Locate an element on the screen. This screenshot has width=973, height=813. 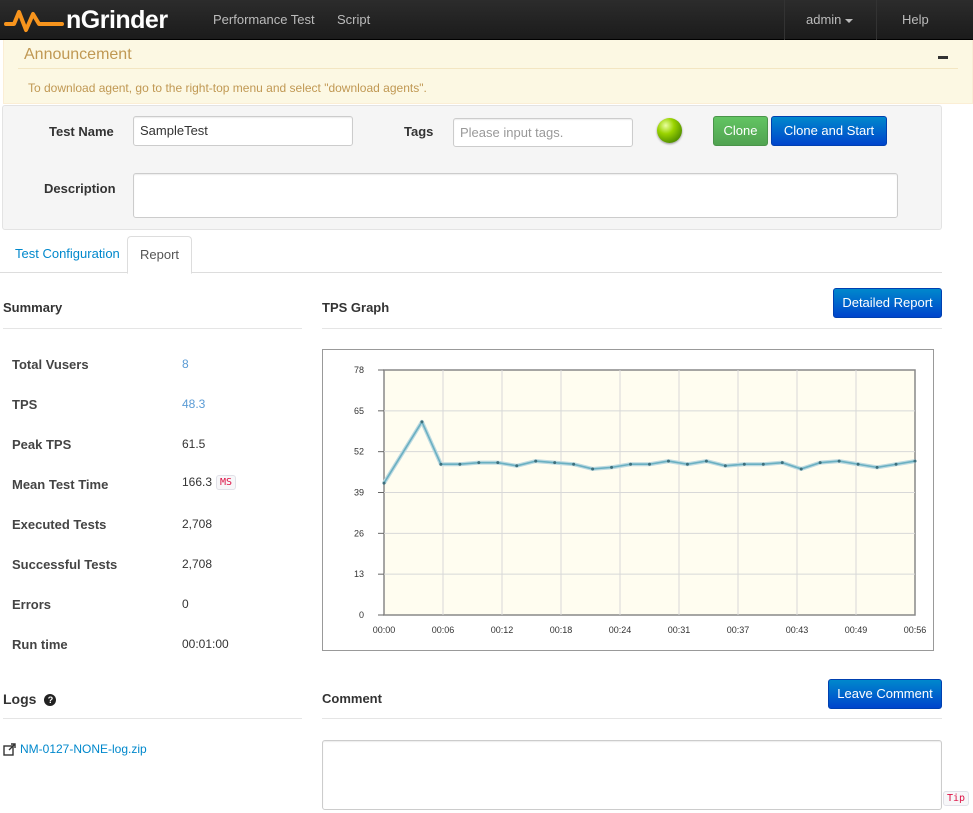
clone-and-start-button: Clone and Start is located at coordinates (829, 131).